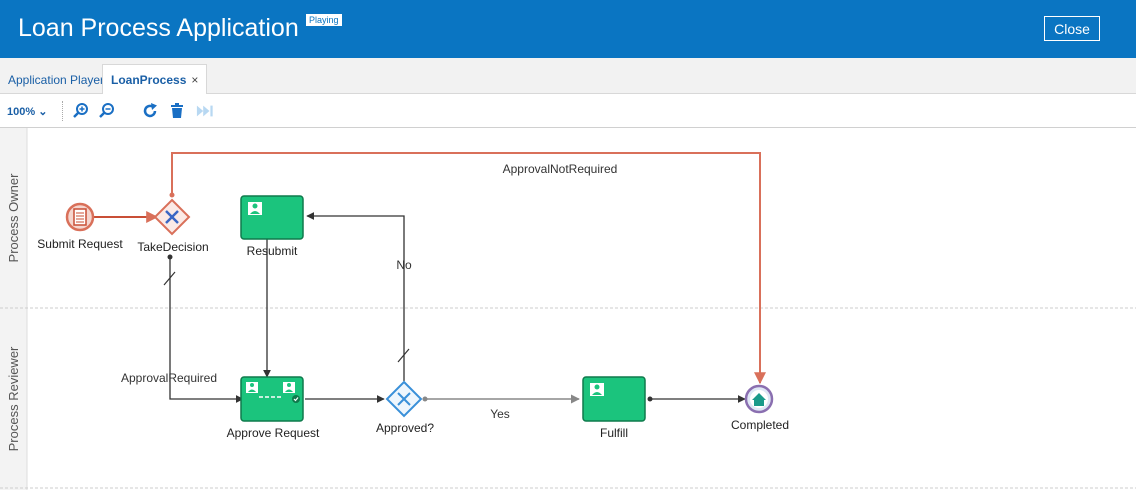 This screenshot has width=1136, height=490. What do you see at coordinates (760, 425) in the screenshot?
I see `node-label-completed: Completed` at bounding box center [760, 425].